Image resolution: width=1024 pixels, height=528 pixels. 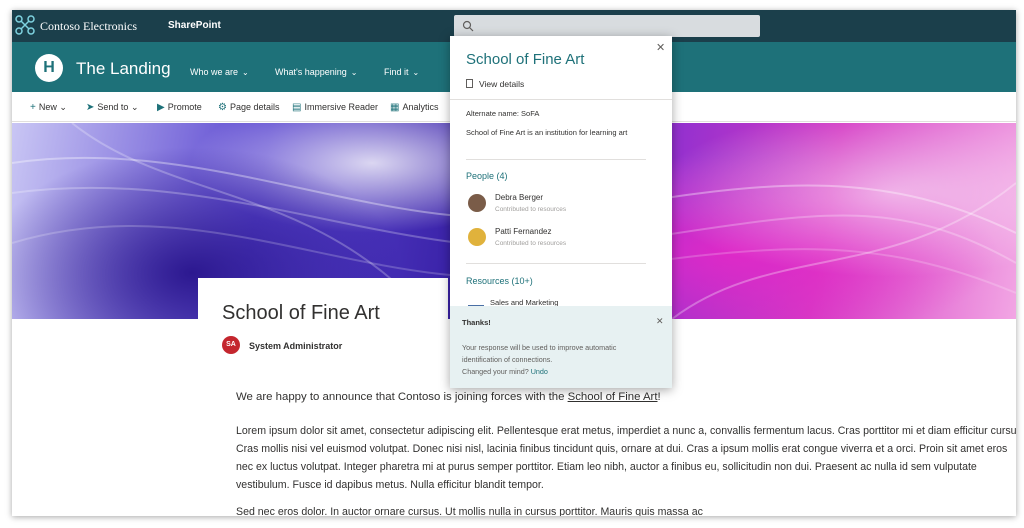 What do you see at coordinates (476, 322) in the screenshot?
I see `notice-title: Thanks!` at bounding box center [476, 322].